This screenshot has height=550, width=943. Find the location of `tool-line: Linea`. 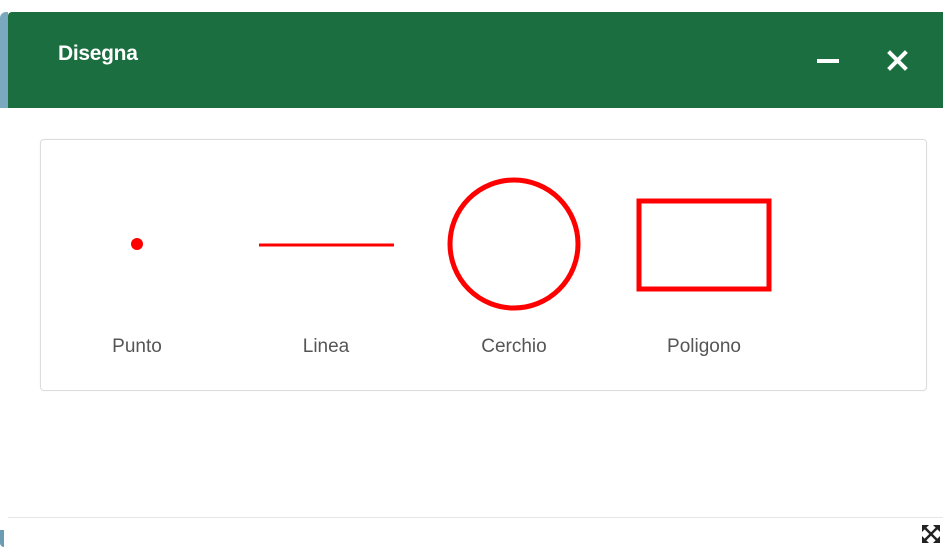

tool-line: Linea is located at coordinates (326, 265).